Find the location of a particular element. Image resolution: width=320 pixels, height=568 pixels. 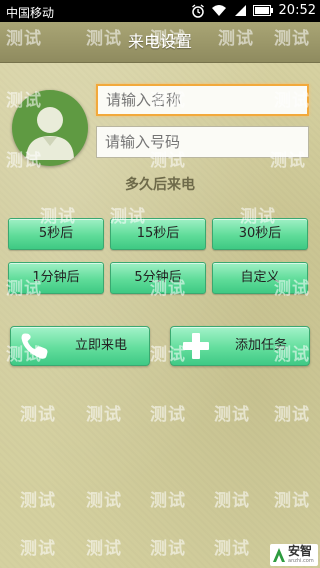

name-input is located at coordinates (202, 100).